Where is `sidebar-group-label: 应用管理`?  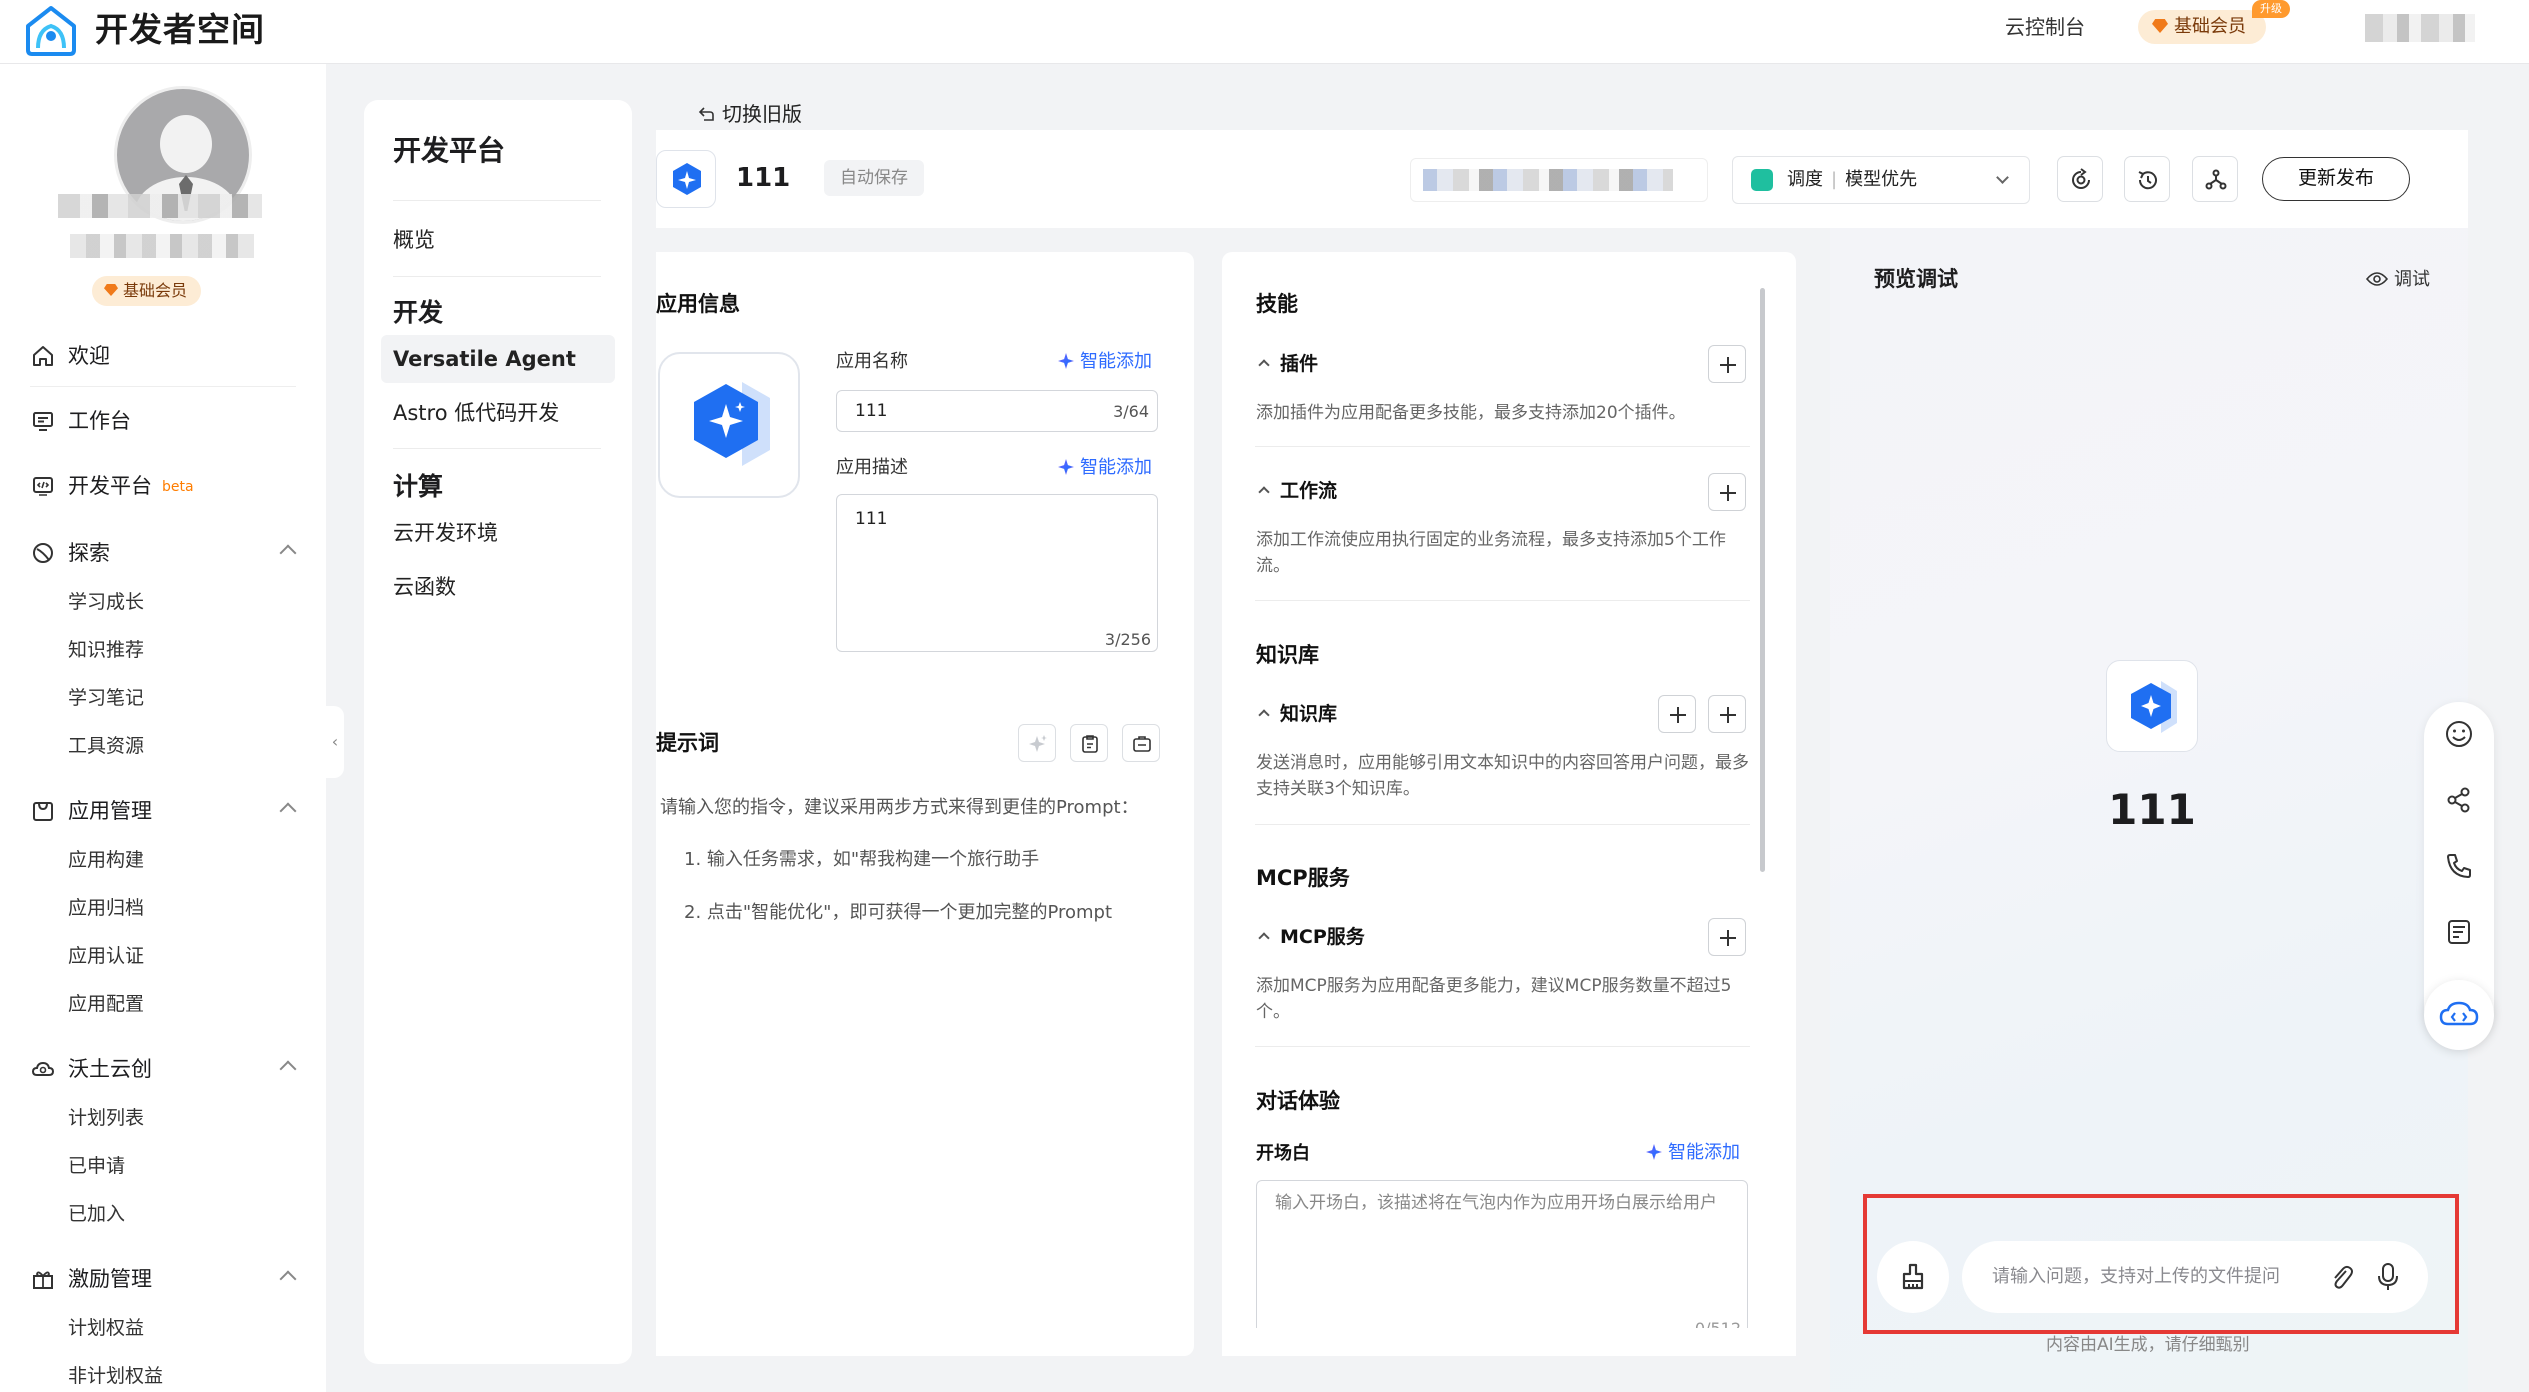 sidebar-group-label: 应用管理 is located at coordinates (110, 811).